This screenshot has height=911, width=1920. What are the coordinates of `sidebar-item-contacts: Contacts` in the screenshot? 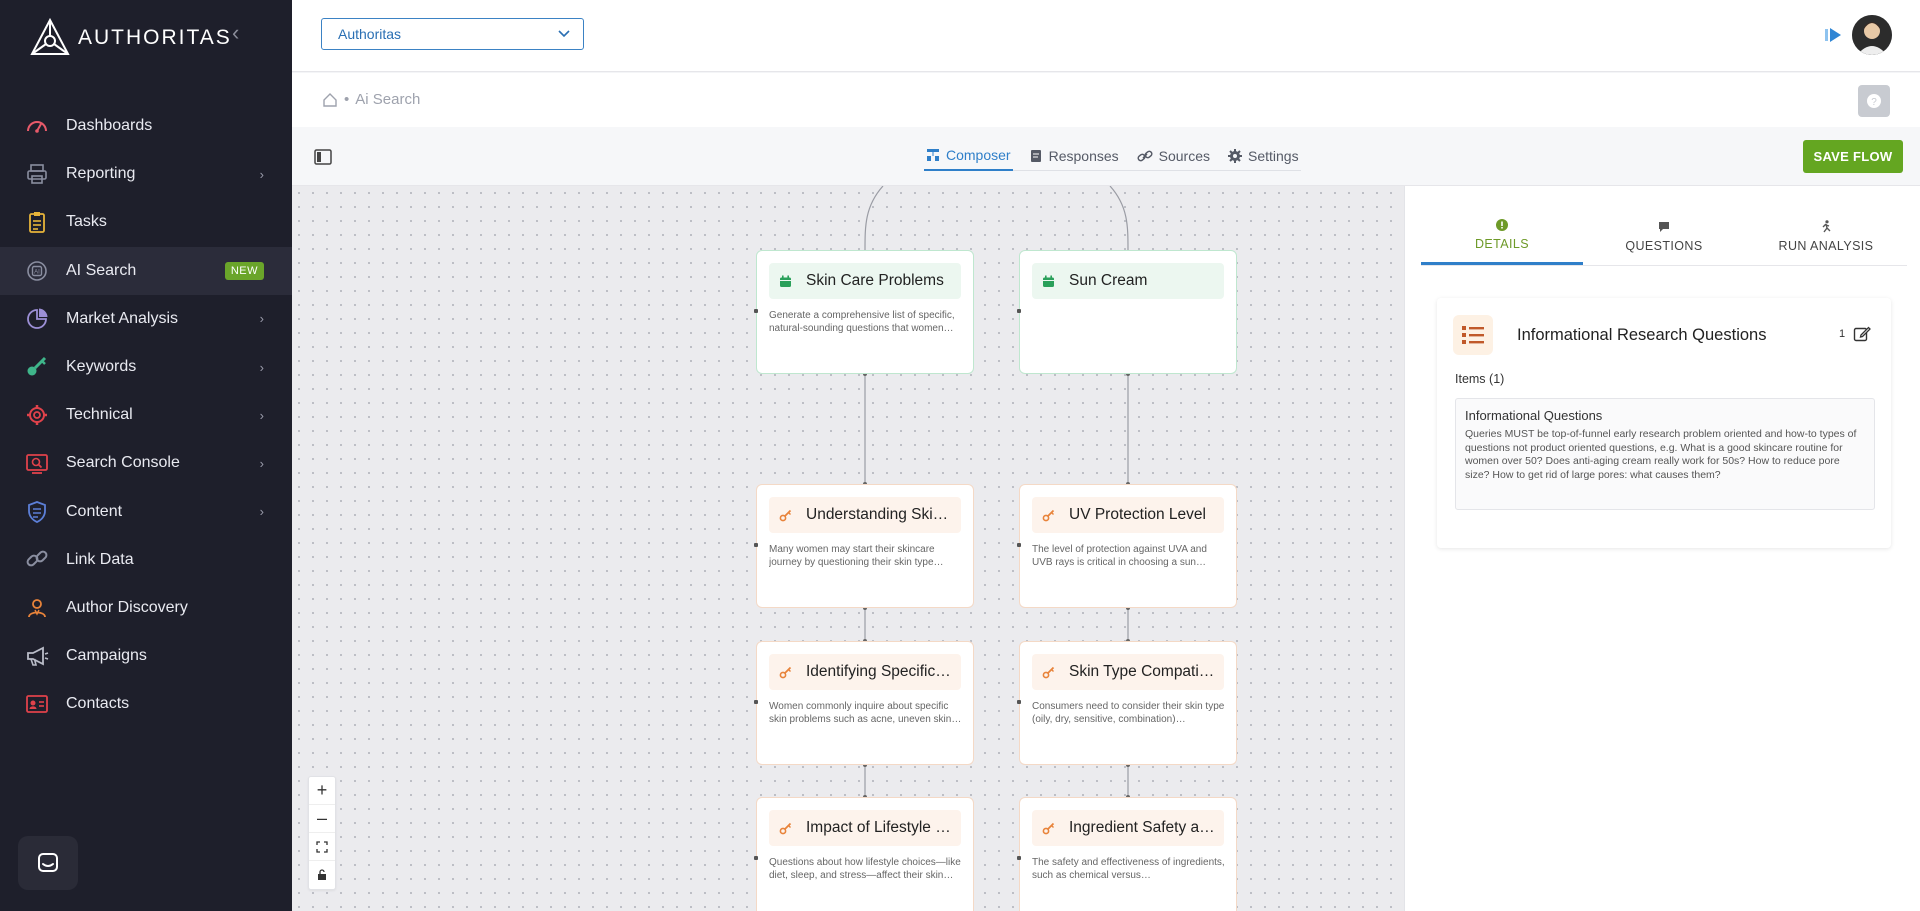 It's located at (146, 704).